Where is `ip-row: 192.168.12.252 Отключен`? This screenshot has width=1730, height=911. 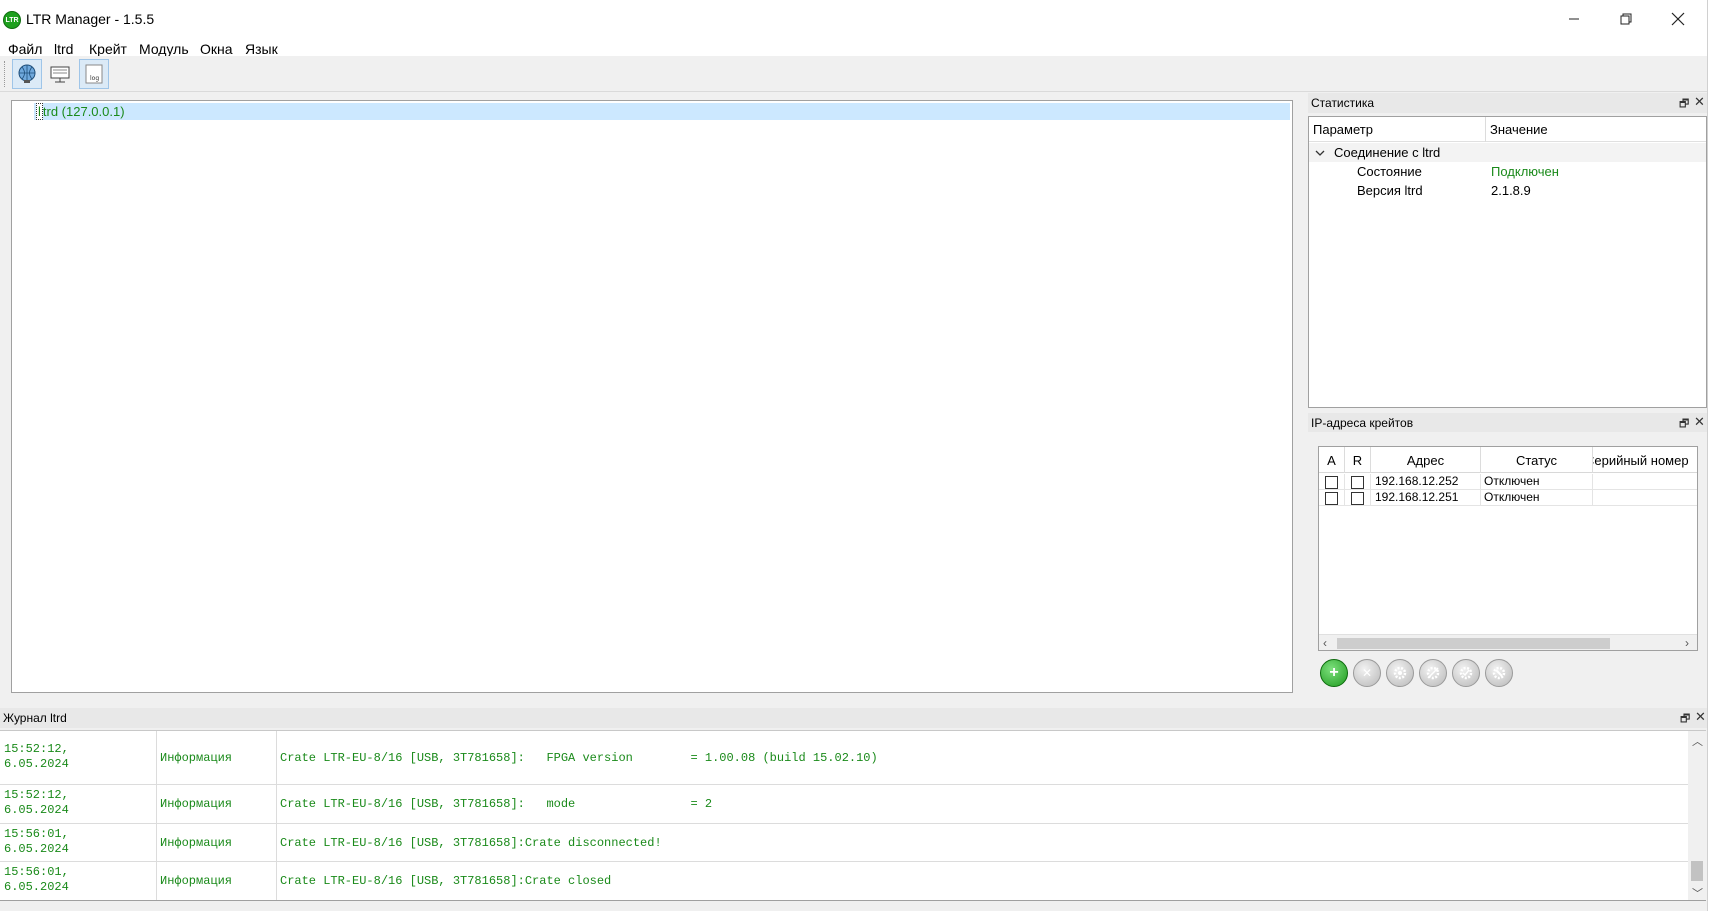 ip-row: 192.168.12.252 Отключен is located at coordinates (1508, 482).